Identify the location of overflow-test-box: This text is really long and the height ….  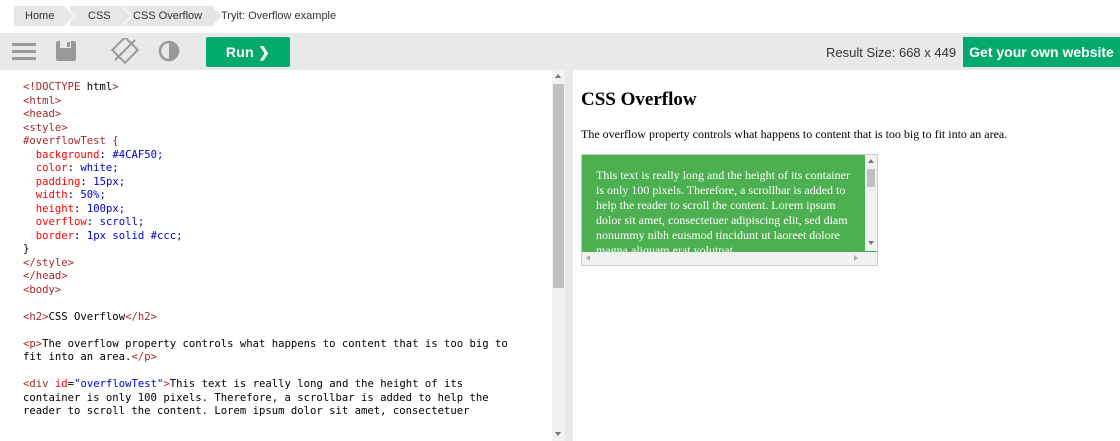
(729, 210).